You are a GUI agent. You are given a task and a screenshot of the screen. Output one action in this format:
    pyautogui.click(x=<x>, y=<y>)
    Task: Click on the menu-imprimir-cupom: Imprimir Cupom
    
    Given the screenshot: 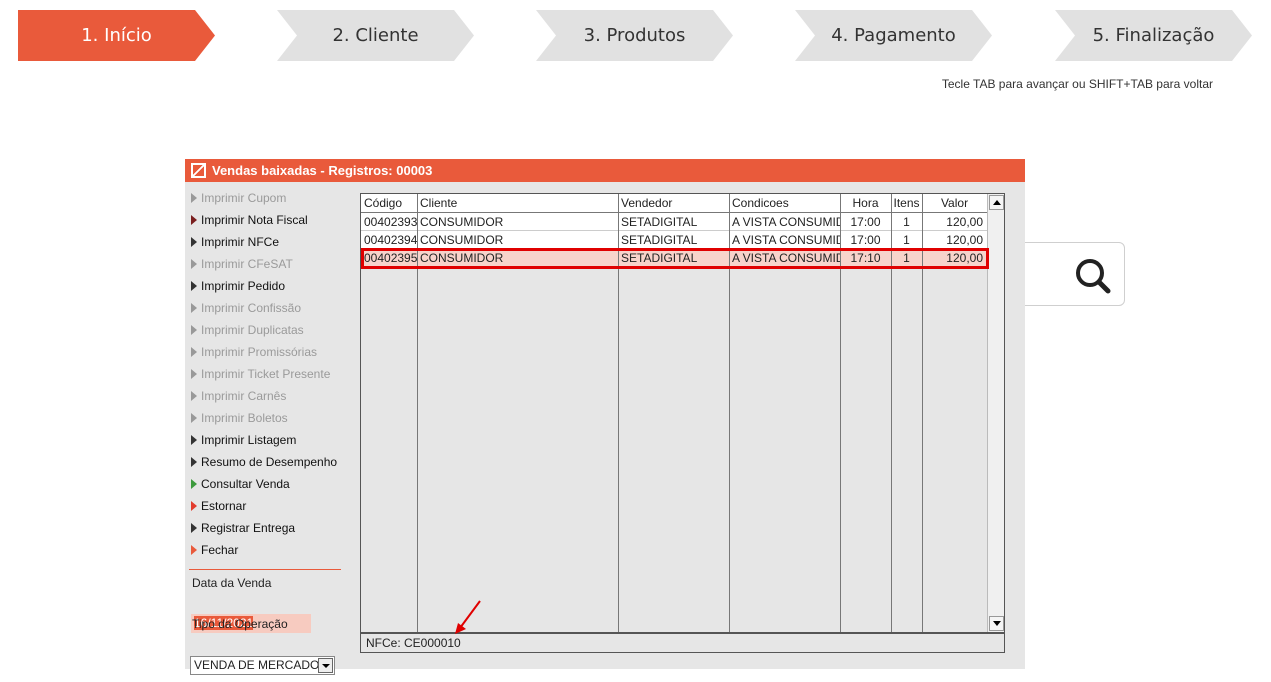 What is the action you would take?
    pyautogui.click(x=238, y=198)
    